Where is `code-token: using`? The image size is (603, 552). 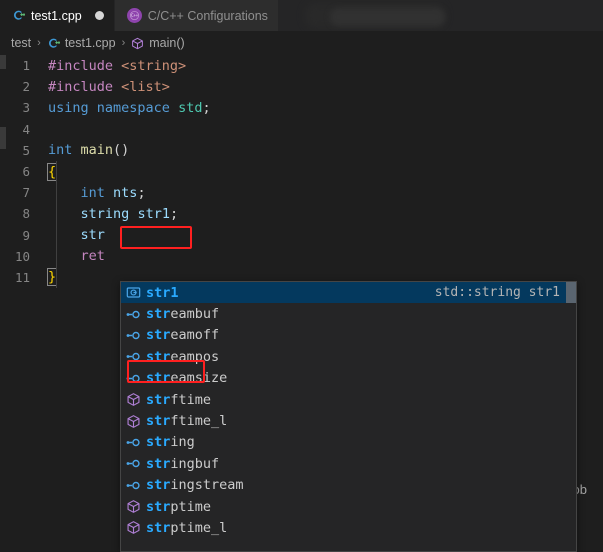
code-token: using is located at coordinates (68, 107).